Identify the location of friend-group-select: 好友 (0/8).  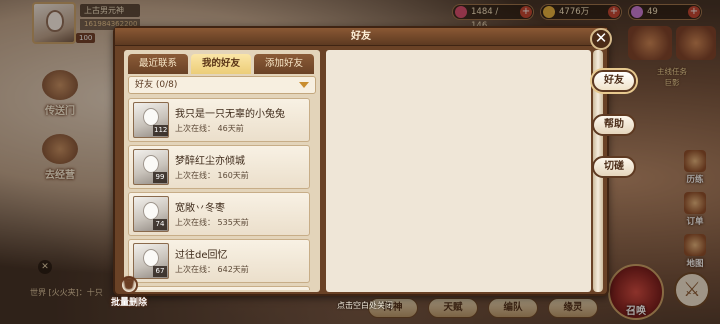
(222, 85).